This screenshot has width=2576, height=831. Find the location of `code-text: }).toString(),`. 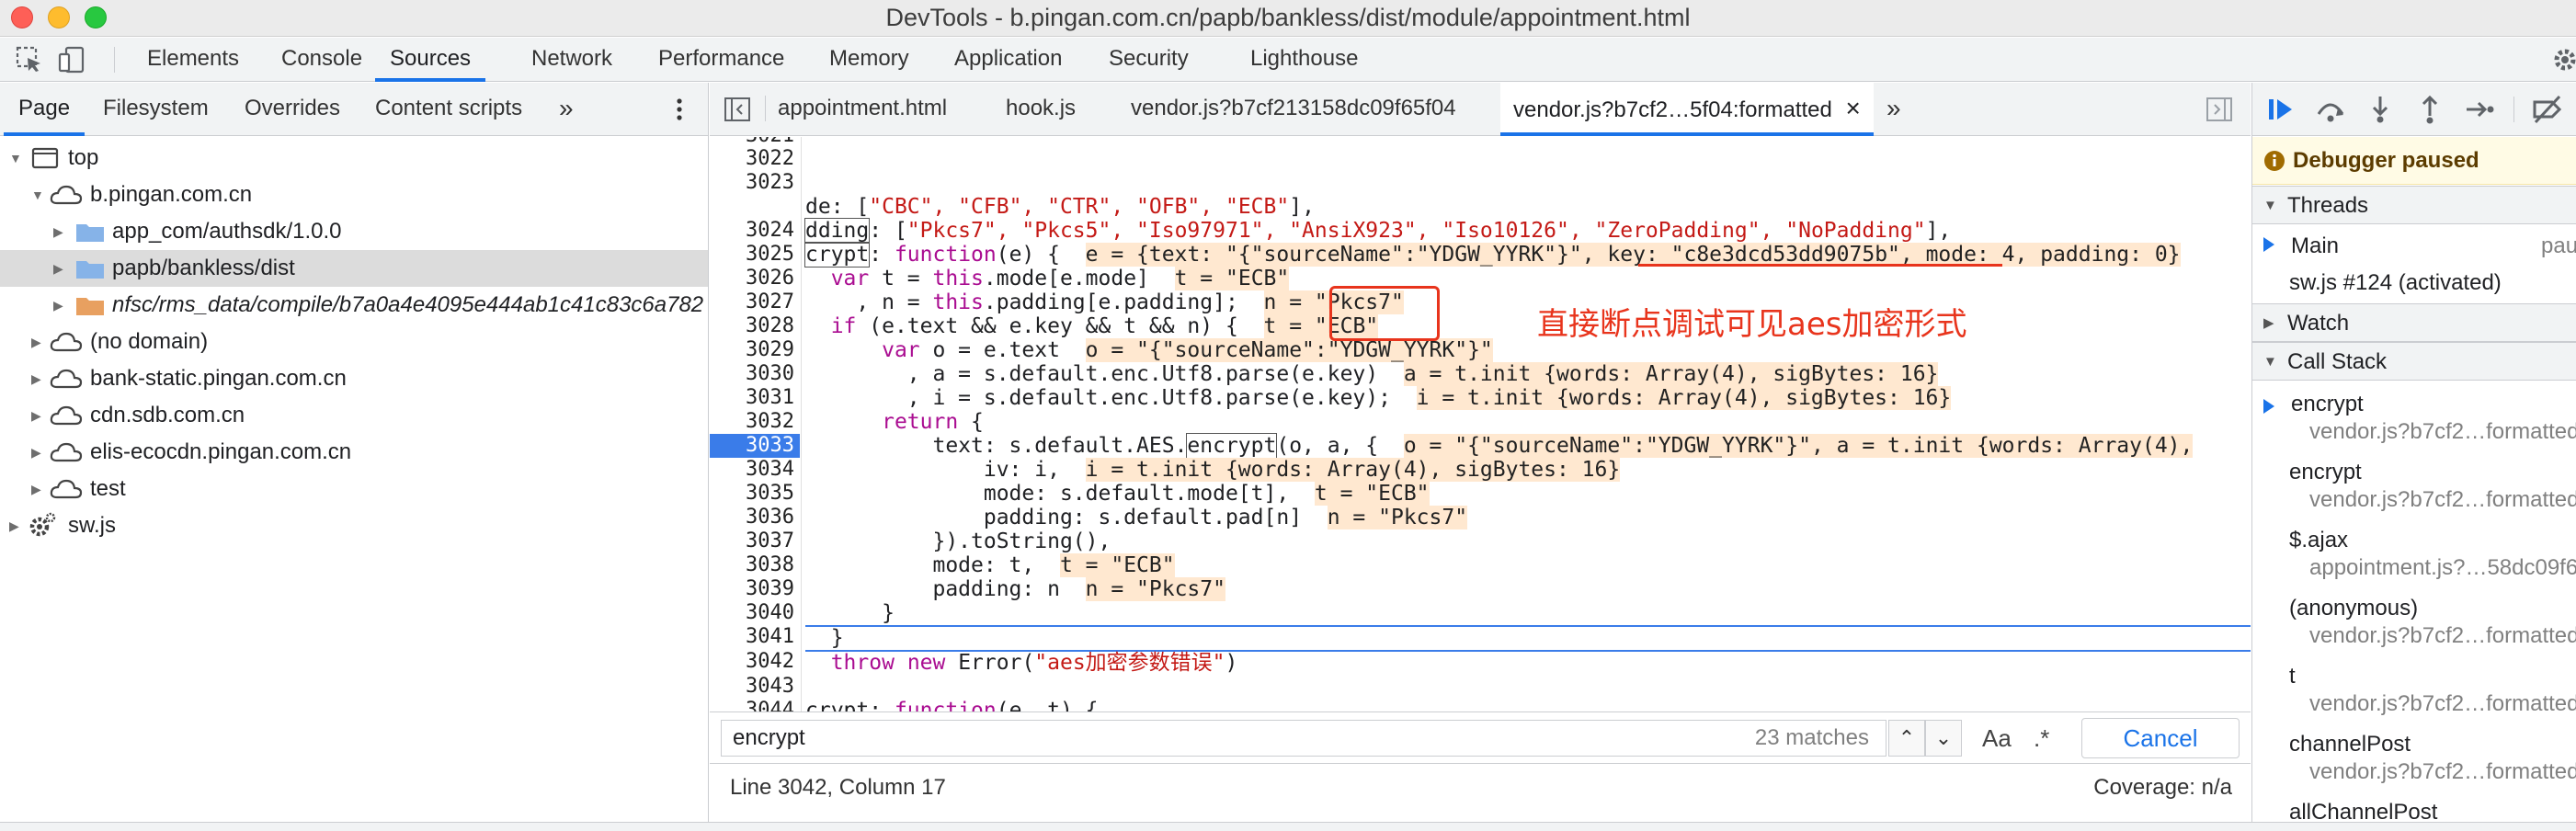

code-text: }).toString(), is located at coordinates (958, 541).